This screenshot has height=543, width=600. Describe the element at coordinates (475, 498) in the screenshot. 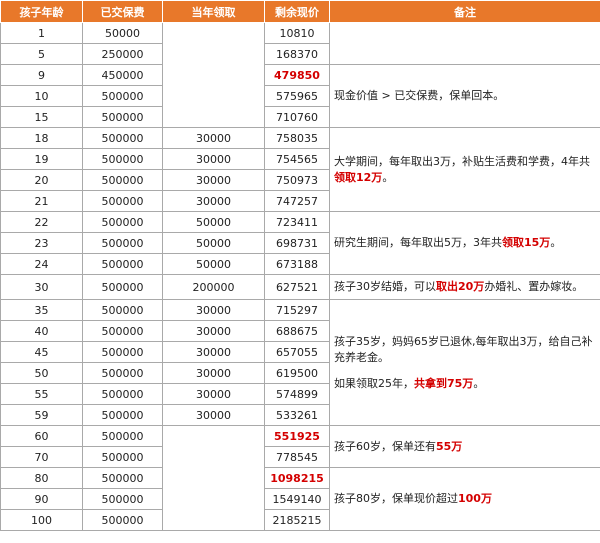

I see `note-highlight: 100万` at that location.